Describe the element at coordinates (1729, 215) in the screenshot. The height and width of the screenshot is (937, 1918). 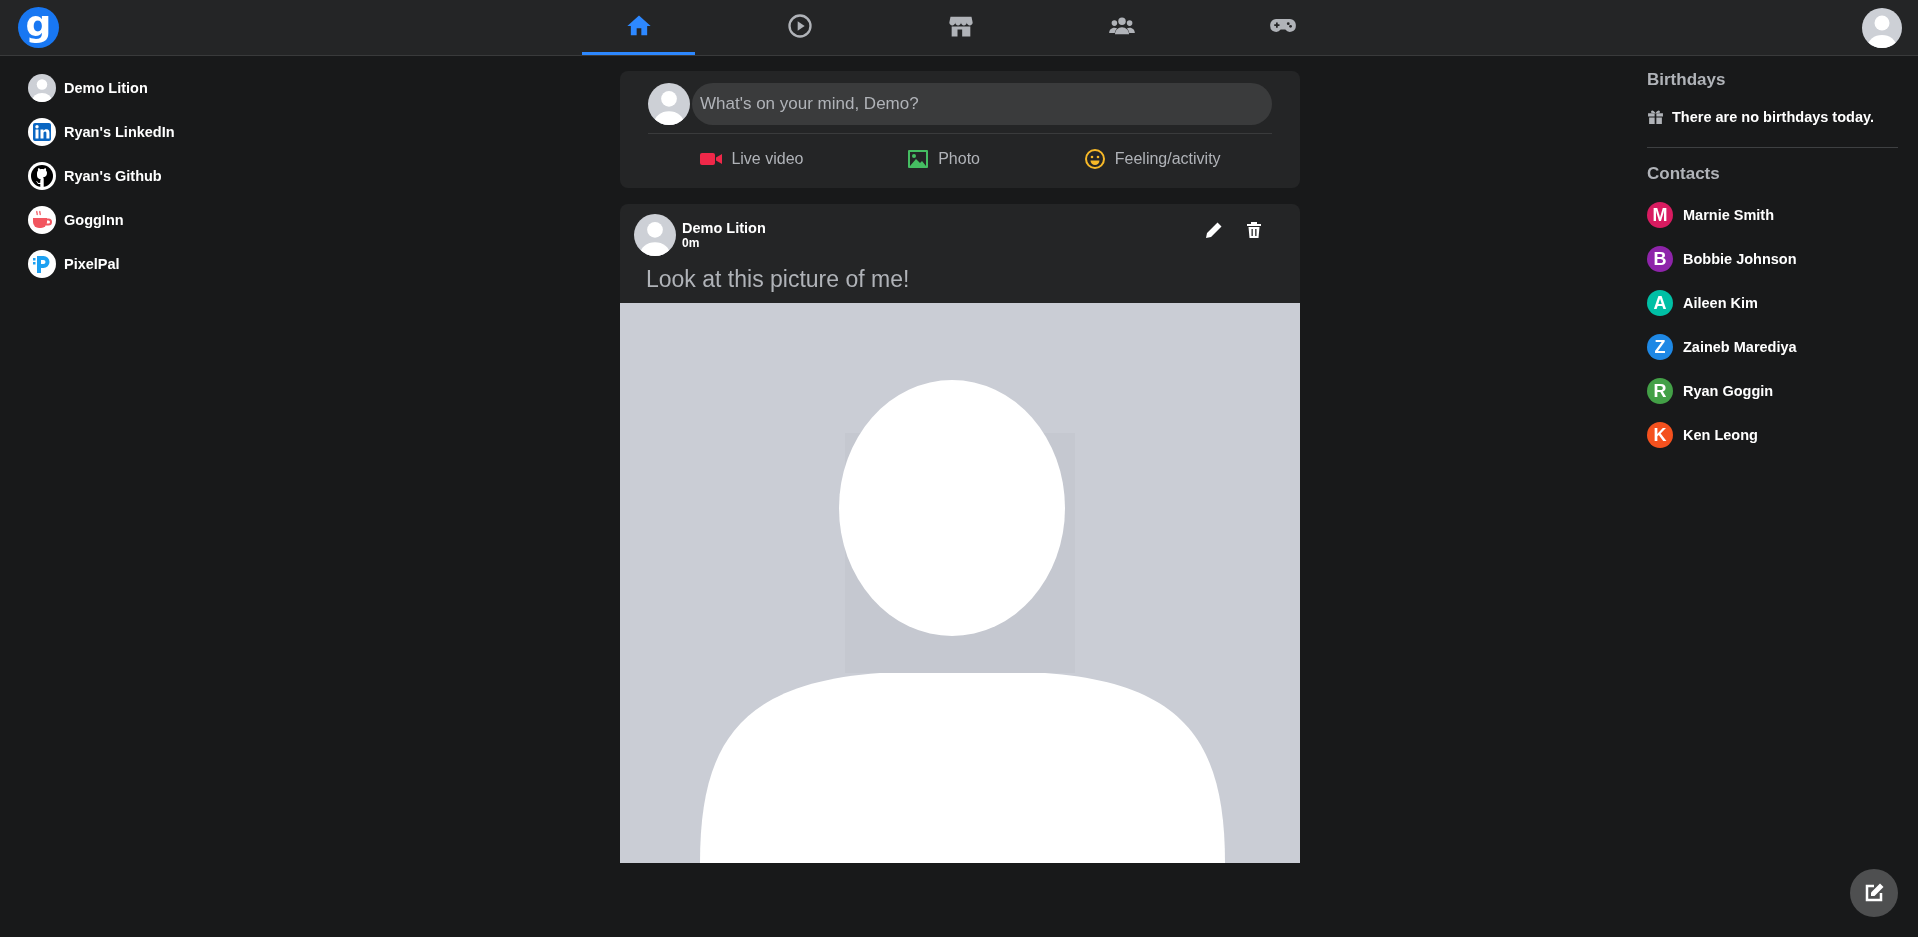
I see `contact-name: Marnie Smith` at that location.